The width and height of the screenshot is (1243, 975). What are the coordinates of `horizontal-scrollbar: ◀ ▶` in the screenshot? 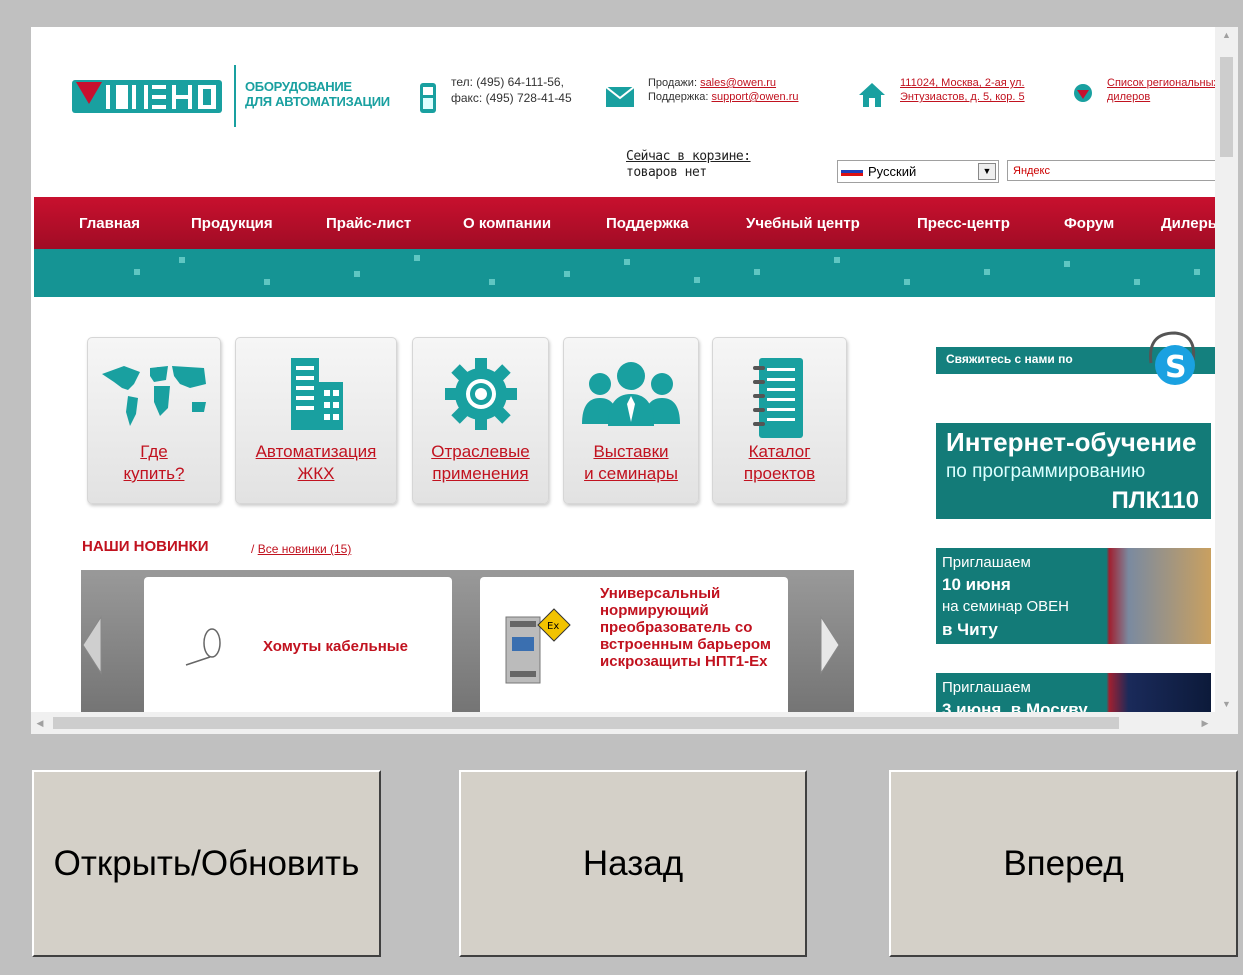 It's located at (634, 723).